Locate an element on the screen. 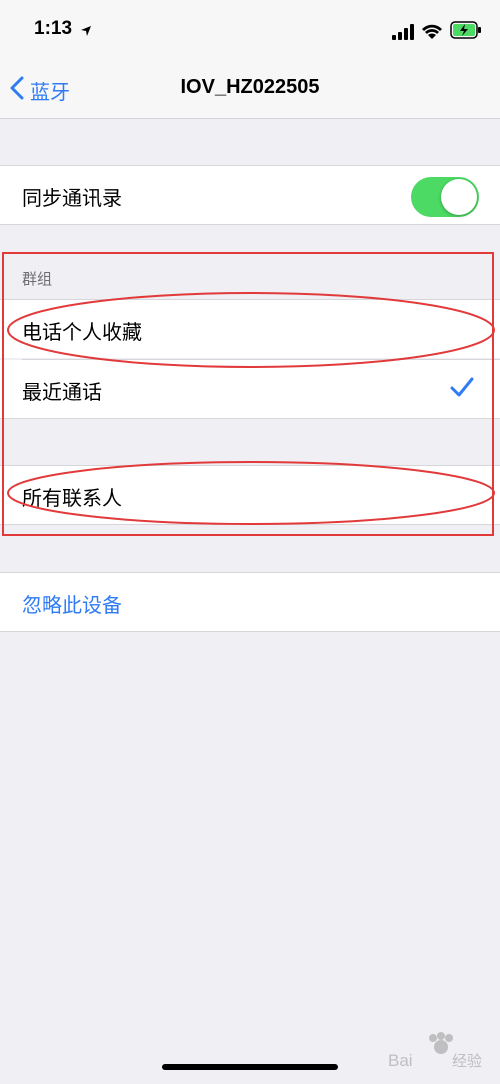 This screenshot has width=500, height=1084. cellular-signal-icon is located at coordinates (404, 34).